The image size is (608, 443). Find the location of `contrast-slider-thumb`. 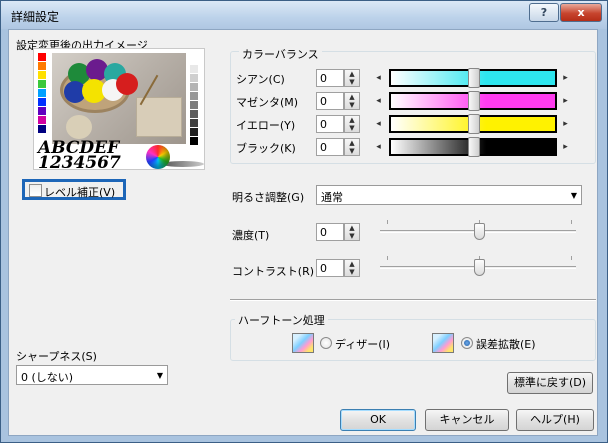

contrast-slider-thumb is located at coordinates (479, 267).